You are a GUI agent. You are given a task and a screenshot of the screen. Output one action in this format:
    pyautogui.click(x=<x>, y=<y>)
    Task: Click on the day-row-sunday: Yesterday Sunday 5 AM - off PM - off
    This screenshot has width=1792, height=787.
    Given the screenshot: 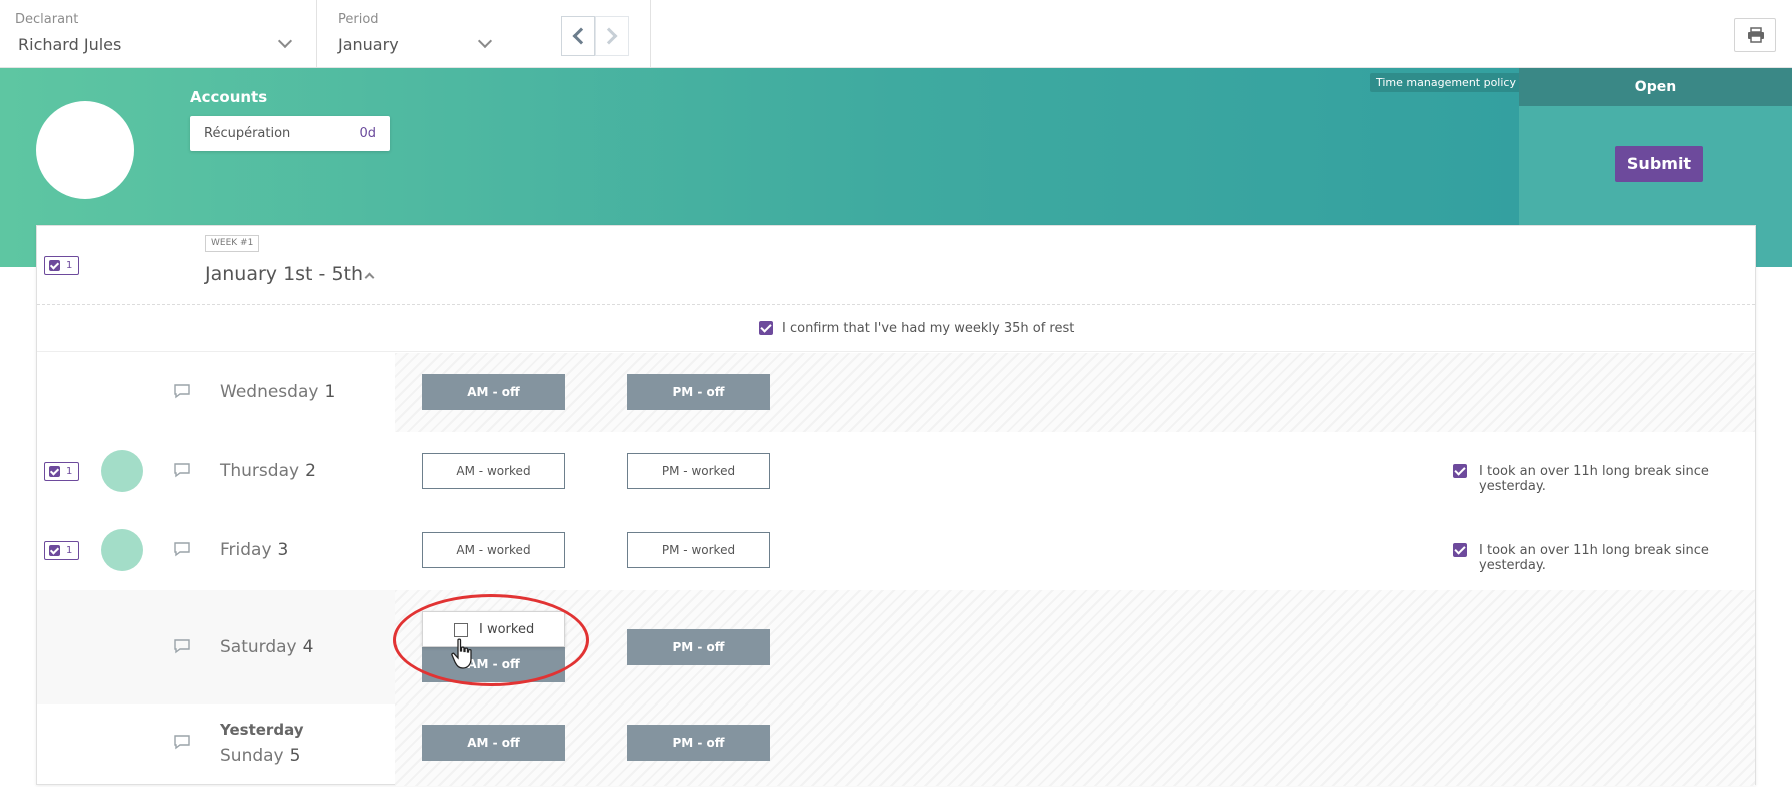 What is the action you would take?
    pyautogui.click(x=896, y=745)
    